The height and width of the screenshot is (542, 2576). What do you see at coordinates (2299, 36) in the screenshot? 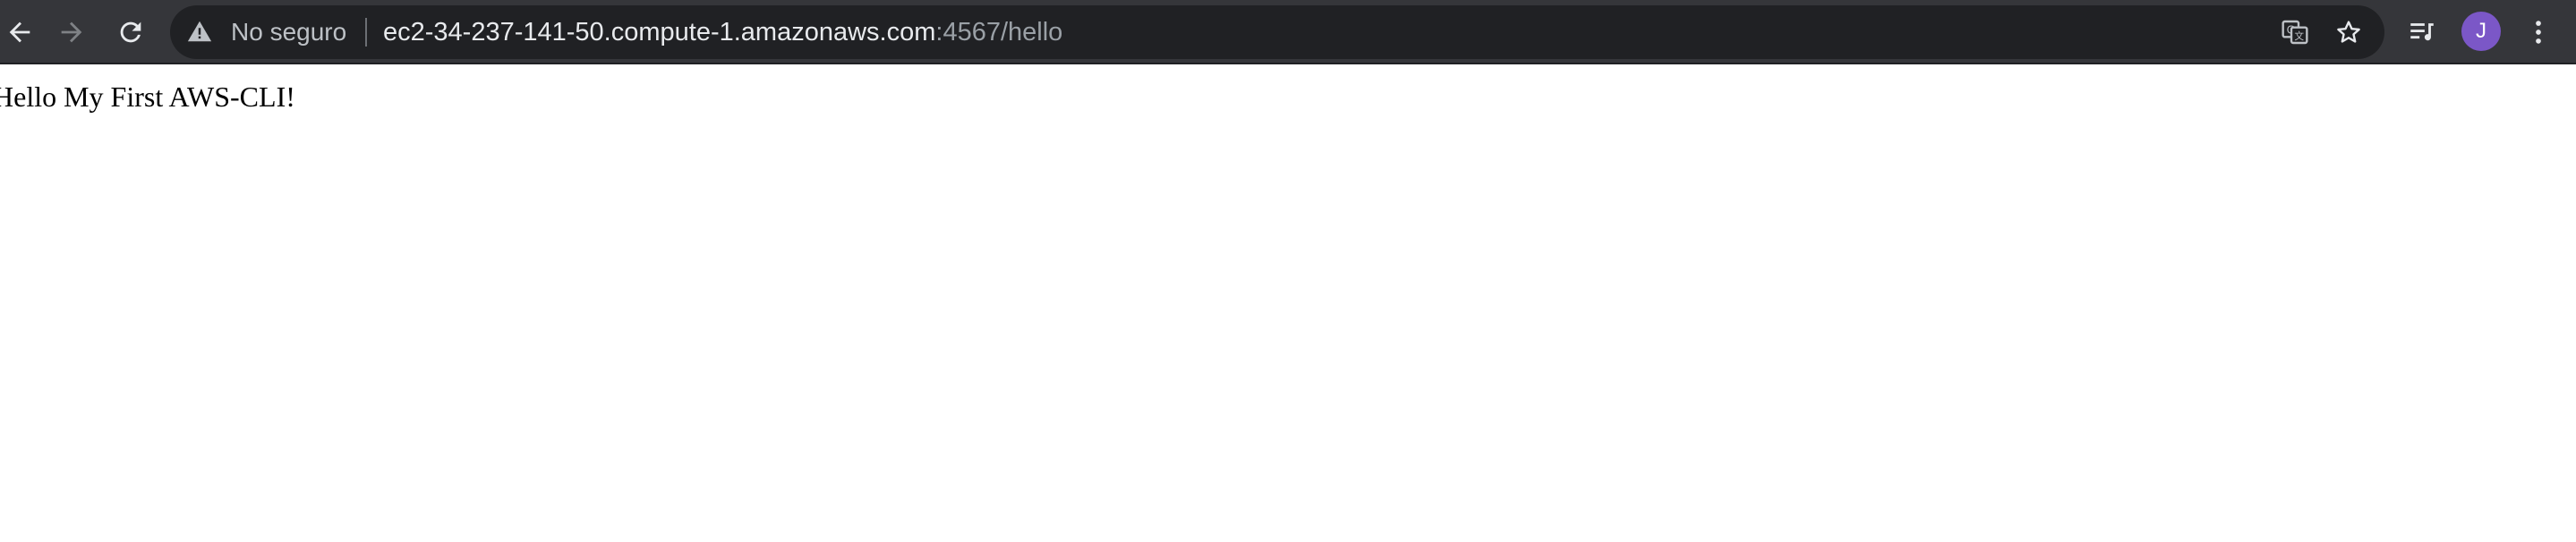
I see `svg-text: 文` at bounding box center [2299, 36].